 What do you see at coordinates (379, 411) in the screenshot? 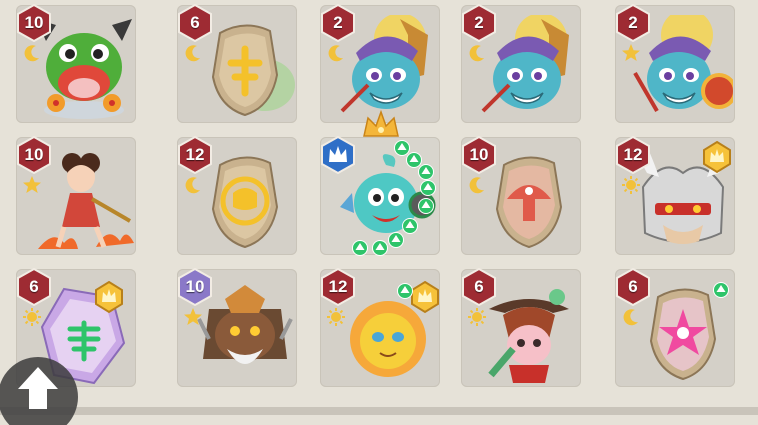
I see `bottom-bar` at bounding box center [379, 411].